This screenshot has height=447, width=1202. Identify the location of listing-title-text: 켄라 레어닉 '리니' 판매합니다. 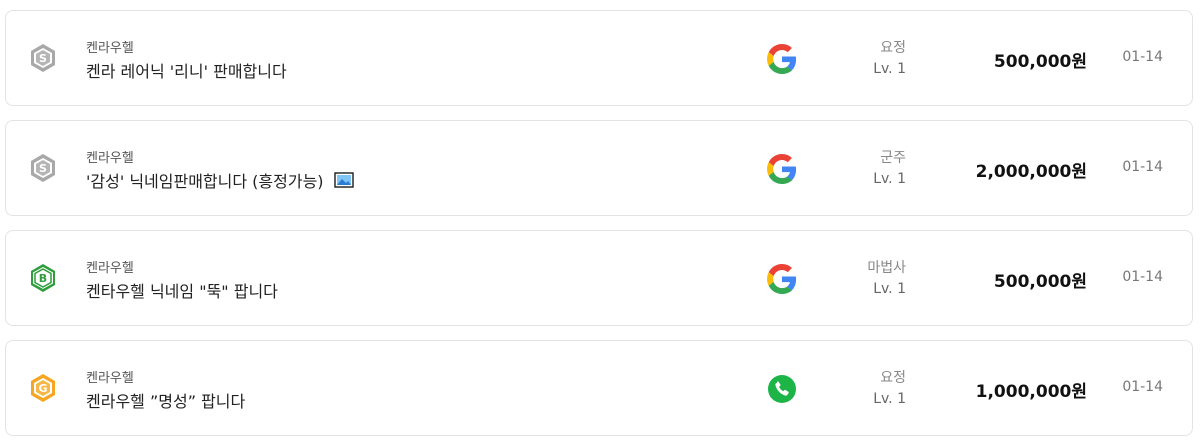
(186, 70).